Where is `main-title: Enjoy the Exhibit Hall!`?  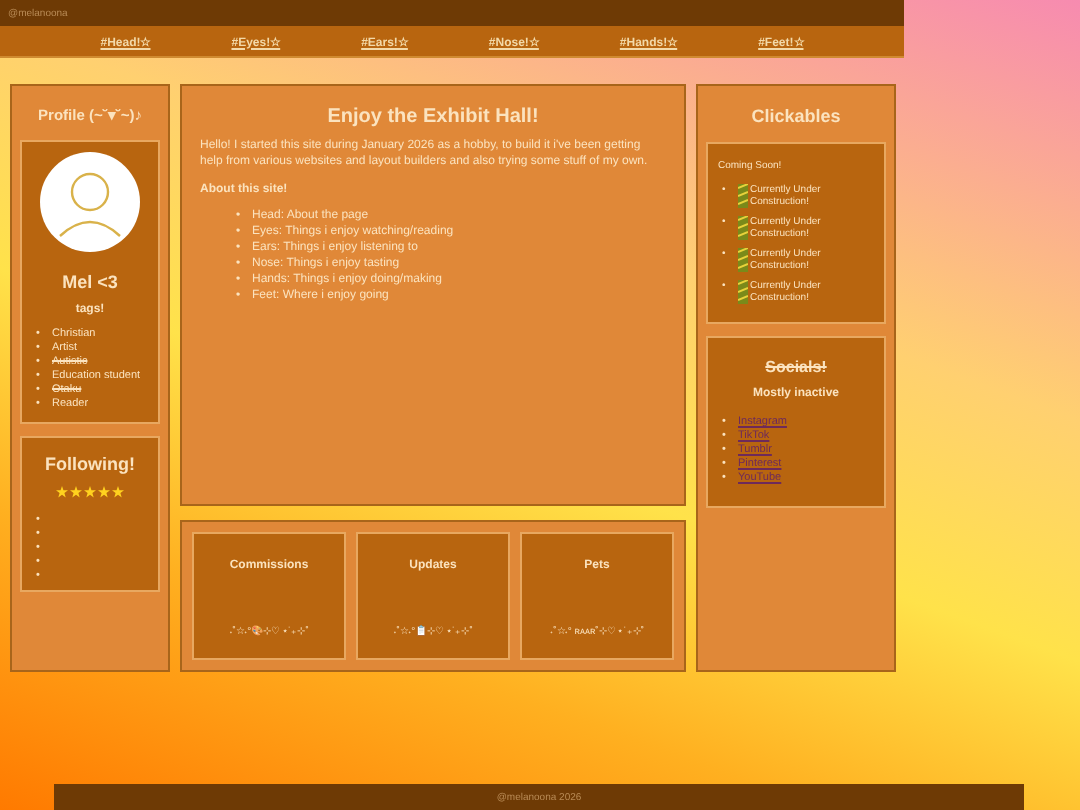
main-title: Enjoy the Exhibit Hall! is located at coordinates (433, 117).